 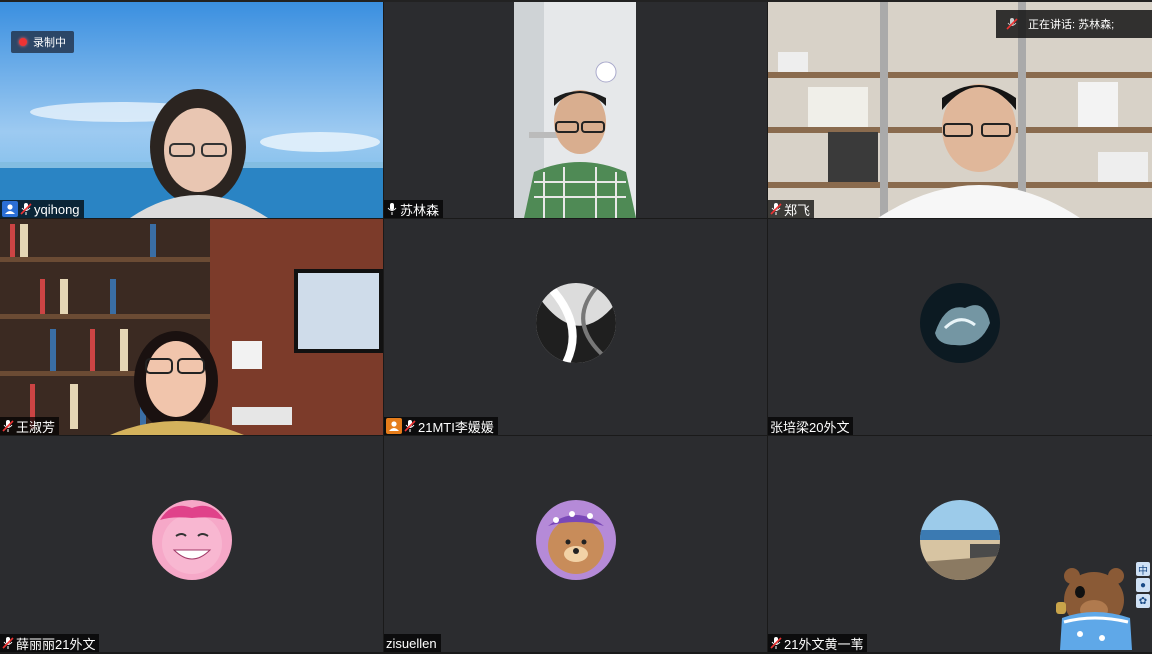 I want to click on participant-tile: 王淑芳, so click(x=191, y=327).